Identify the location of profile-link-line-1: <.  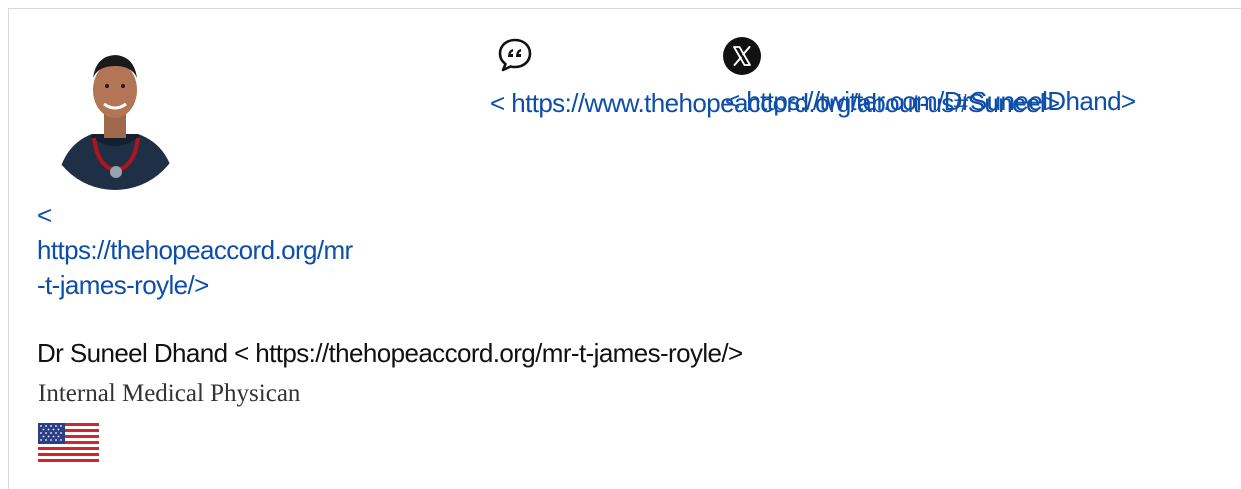
(44, 215).